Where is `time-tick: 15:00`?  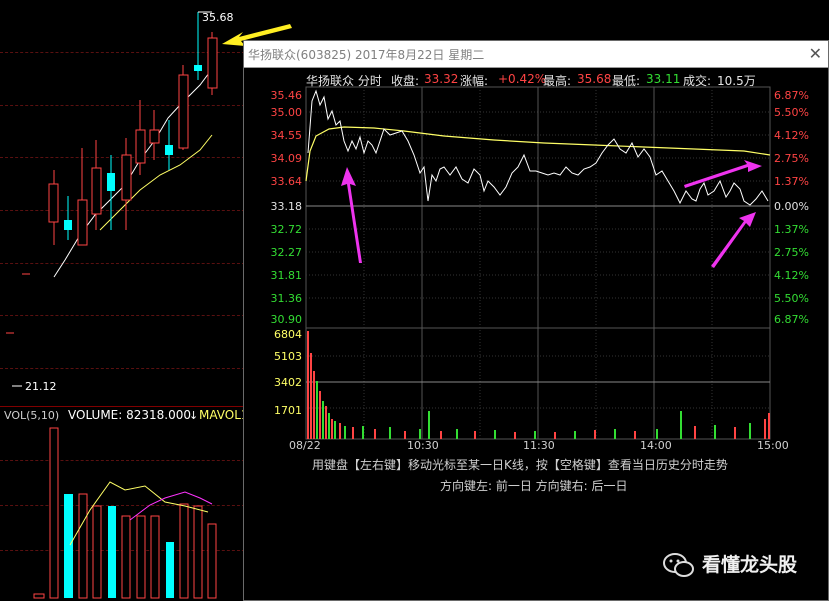 time-tick: 15:00 is located at coordinates (773, 445).